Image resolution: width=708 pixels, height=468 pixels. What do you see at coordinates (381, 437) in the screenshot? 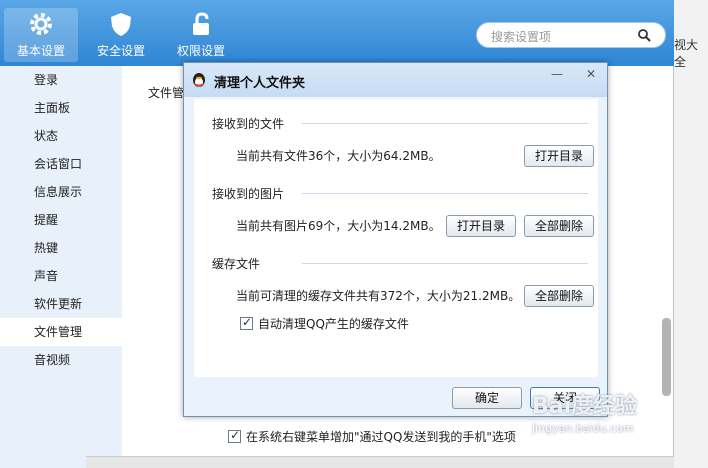
I see `send-to-phone-label: 在系统右键菜单增加"通过QQ发送到我的手机"选项` at bounding box center [381, 437].